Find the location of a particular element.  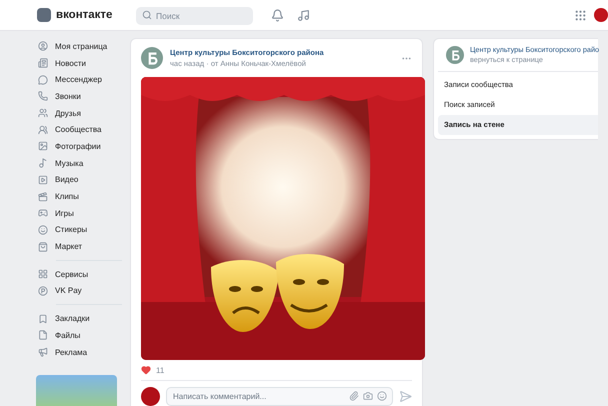

sidebar-item: Игры is located at coordinates (82, 213).